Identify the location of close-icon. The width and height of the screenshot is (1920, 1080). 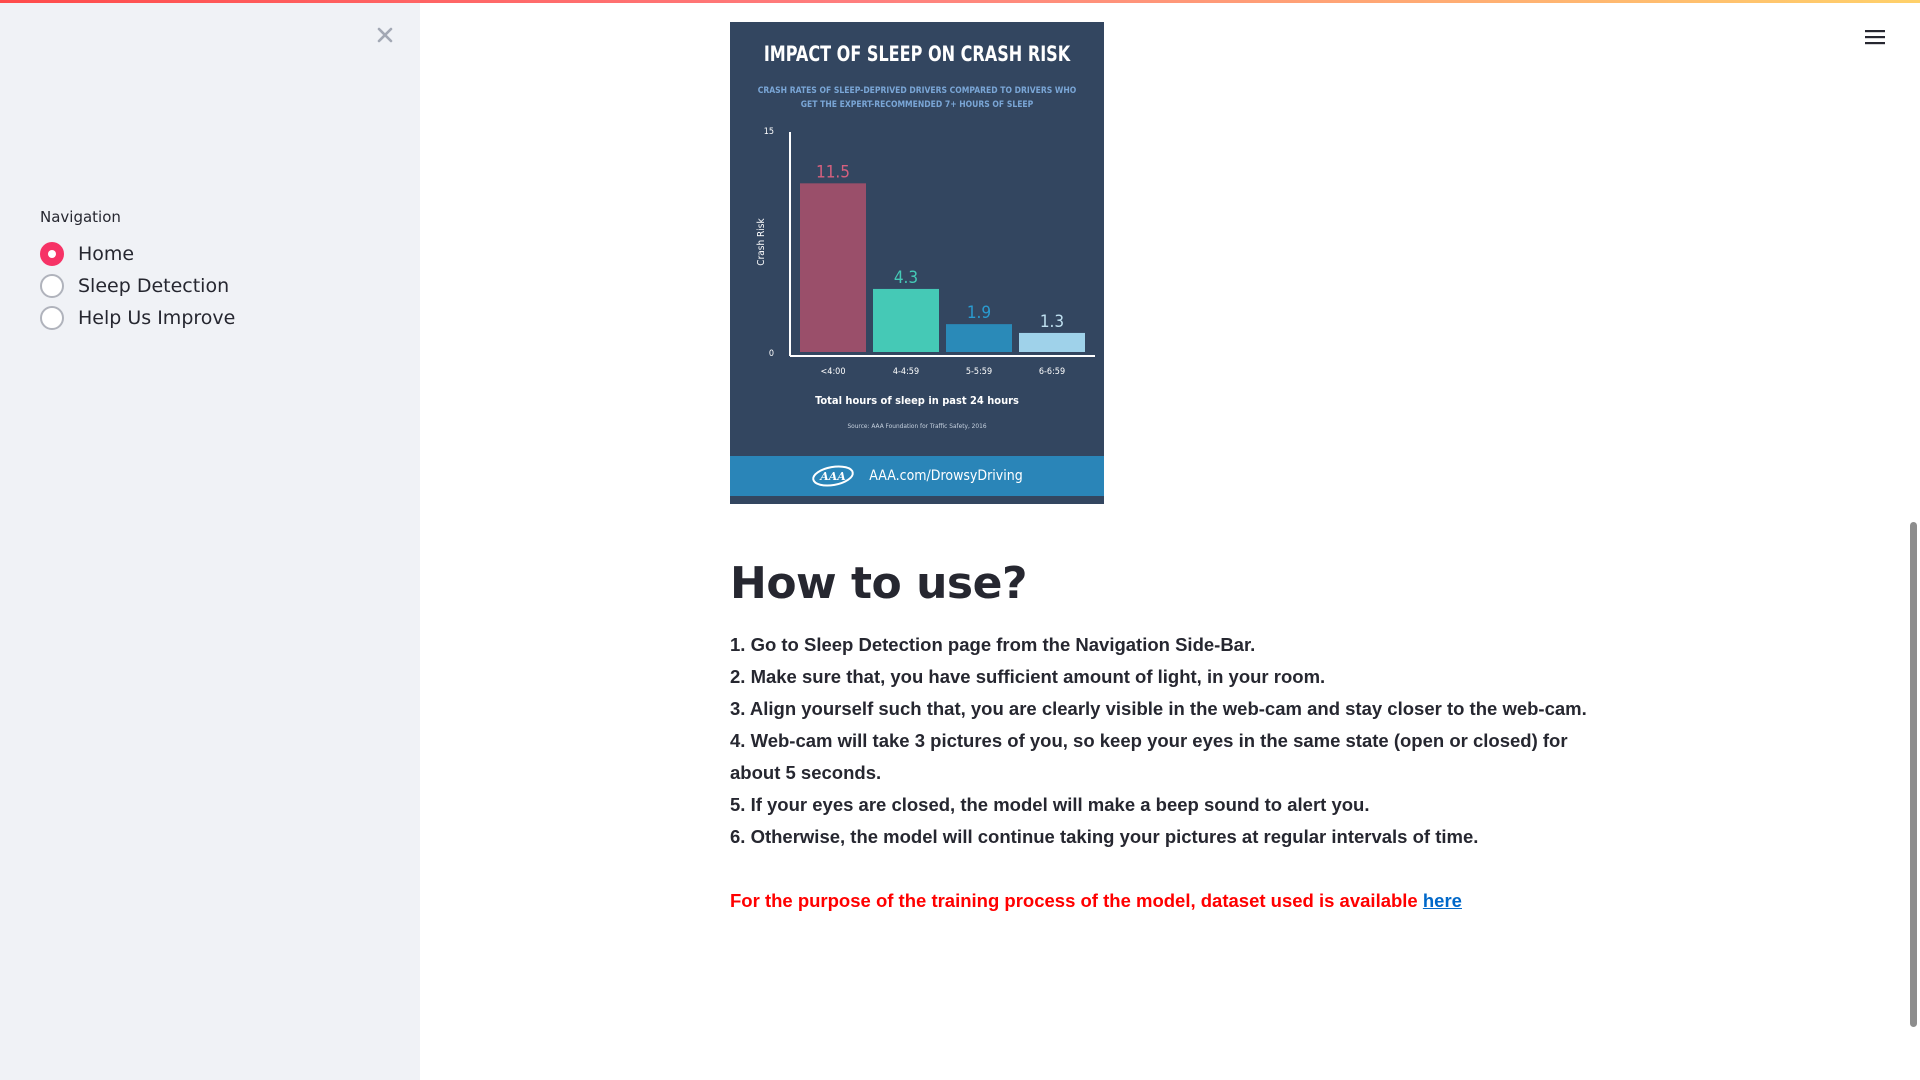
(385, 35).